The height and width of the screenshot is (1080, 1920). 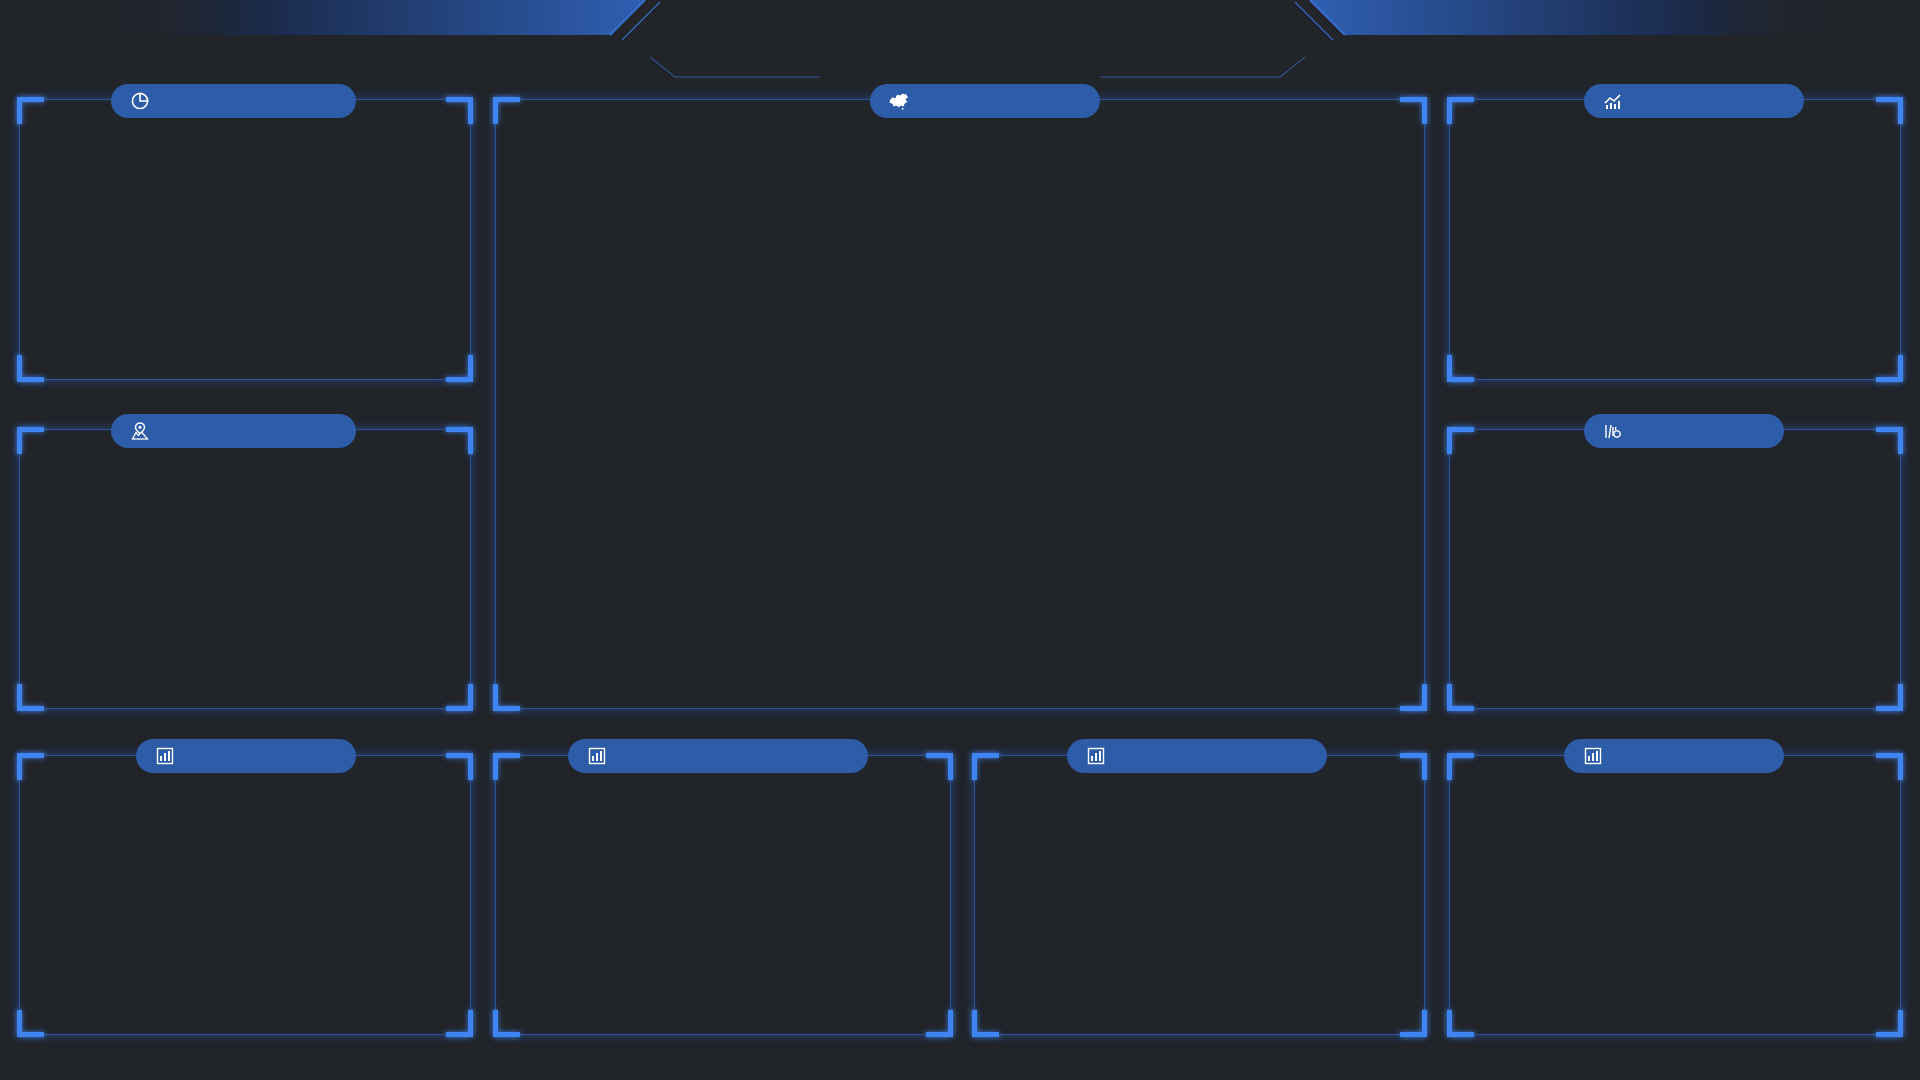 I want to click on panel-bottom-1-header, so click(x=246, y=756).